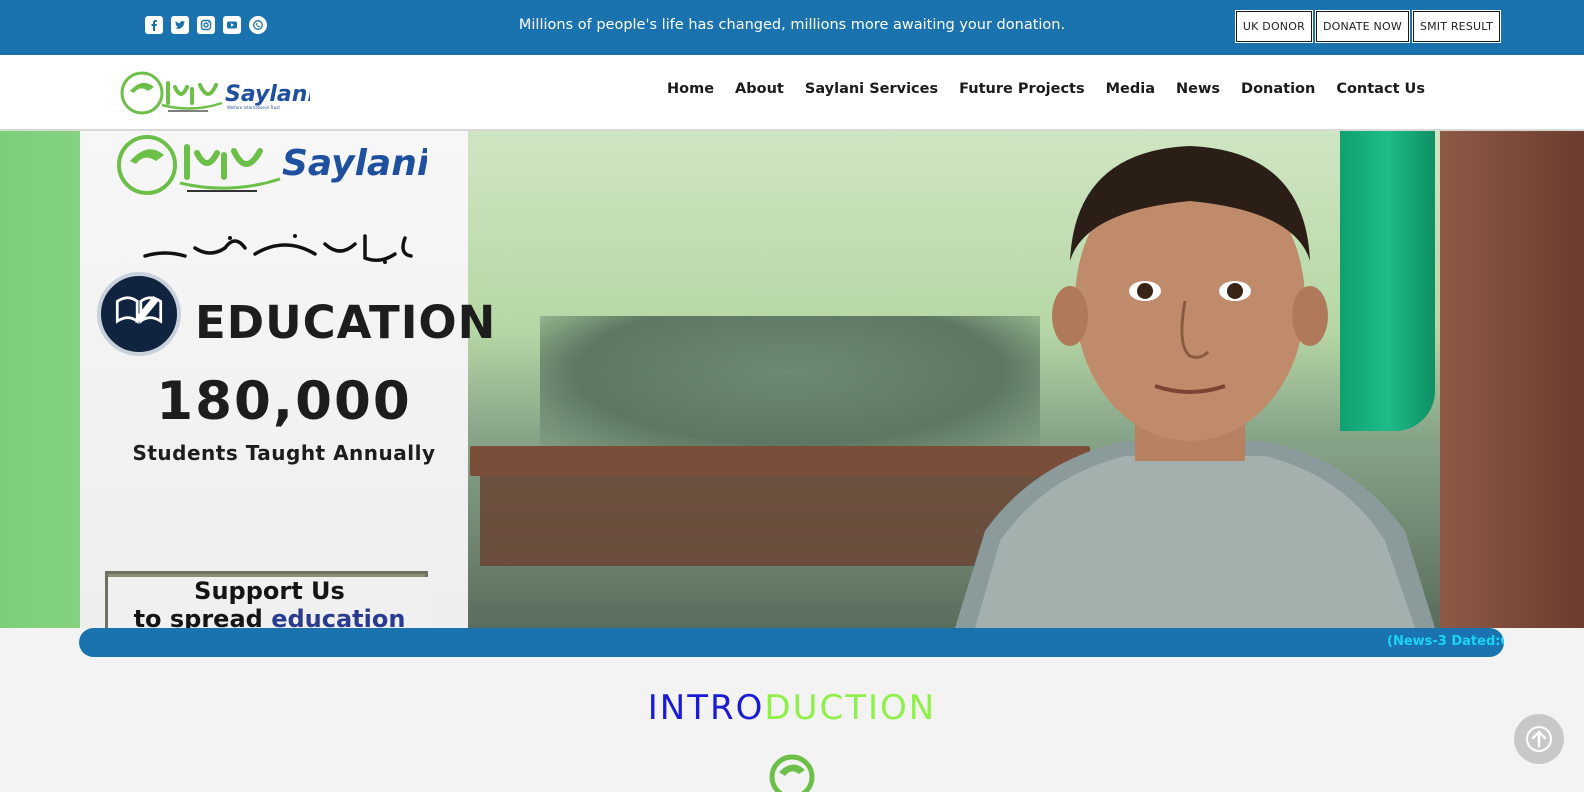  Describe the element at coordinates (346, 322) in the screenshot. I see `education-title: EDUCATION` at that location.